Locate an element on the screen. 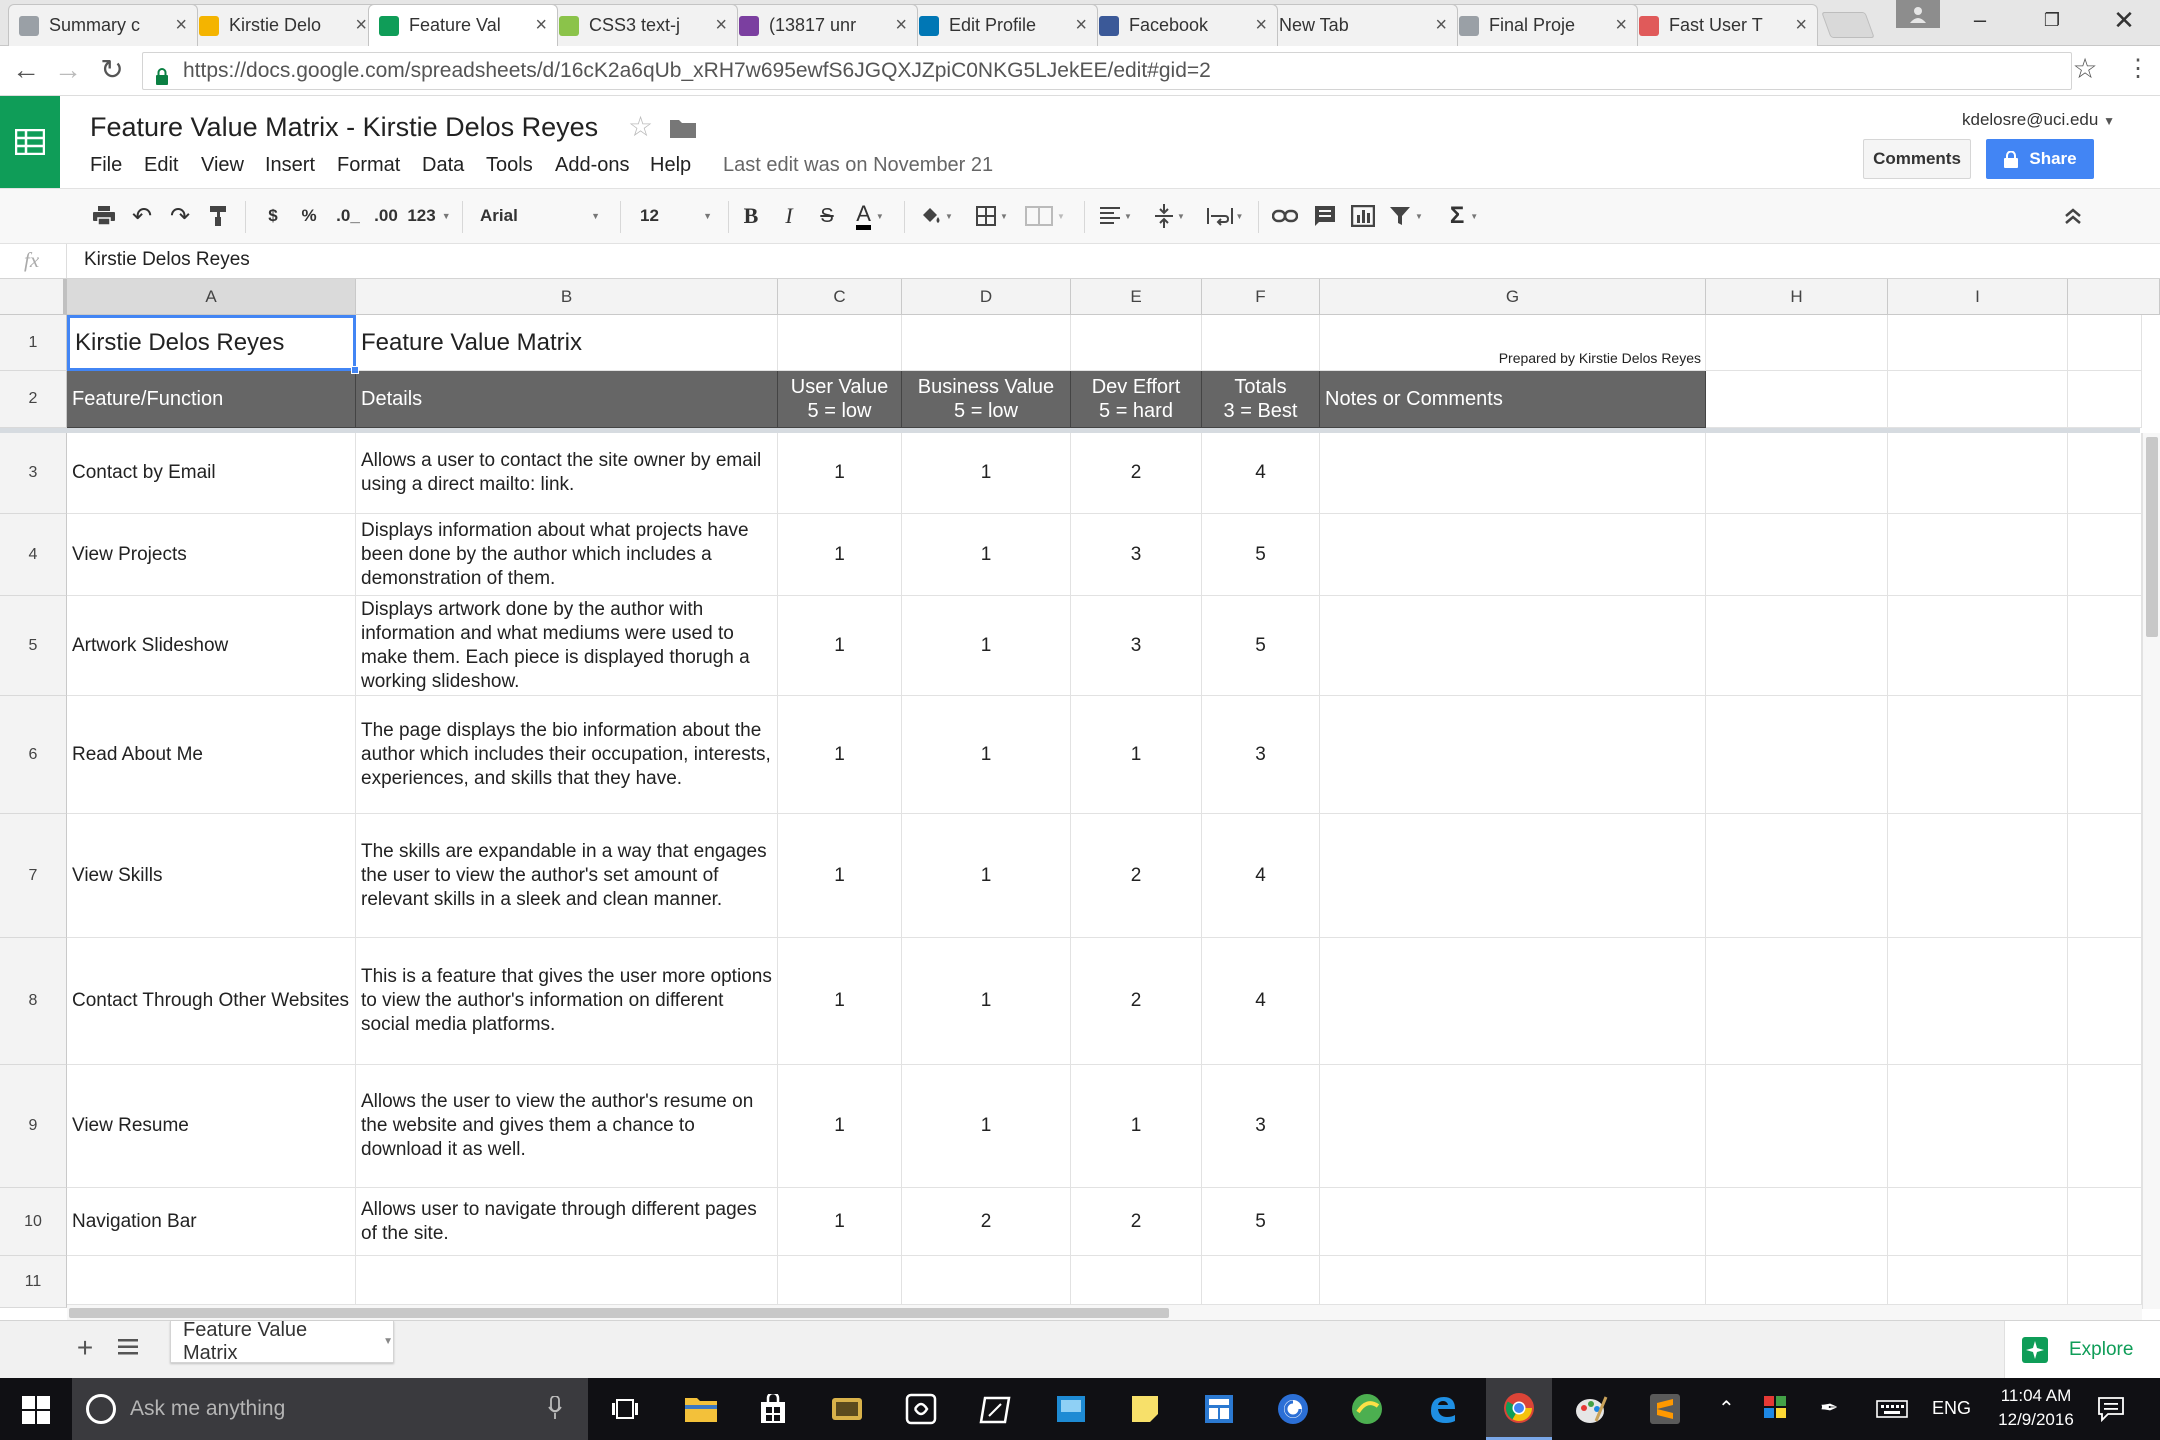 The height and width of the screenshot is (1440, 2160). increase-decimal-button: .00 is located at coordinates (386, 216).